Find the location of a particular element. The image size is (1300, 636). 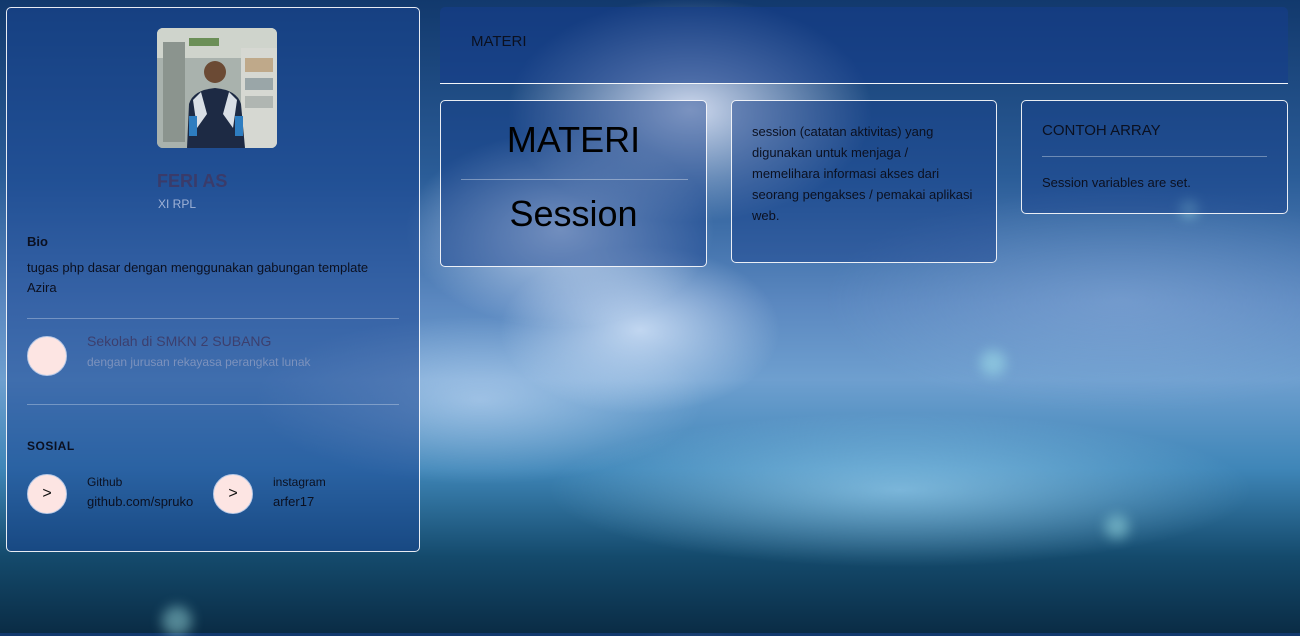

array-card: CONTOH ARRAY Session variables are set. is located at coordinates (1154, 157).